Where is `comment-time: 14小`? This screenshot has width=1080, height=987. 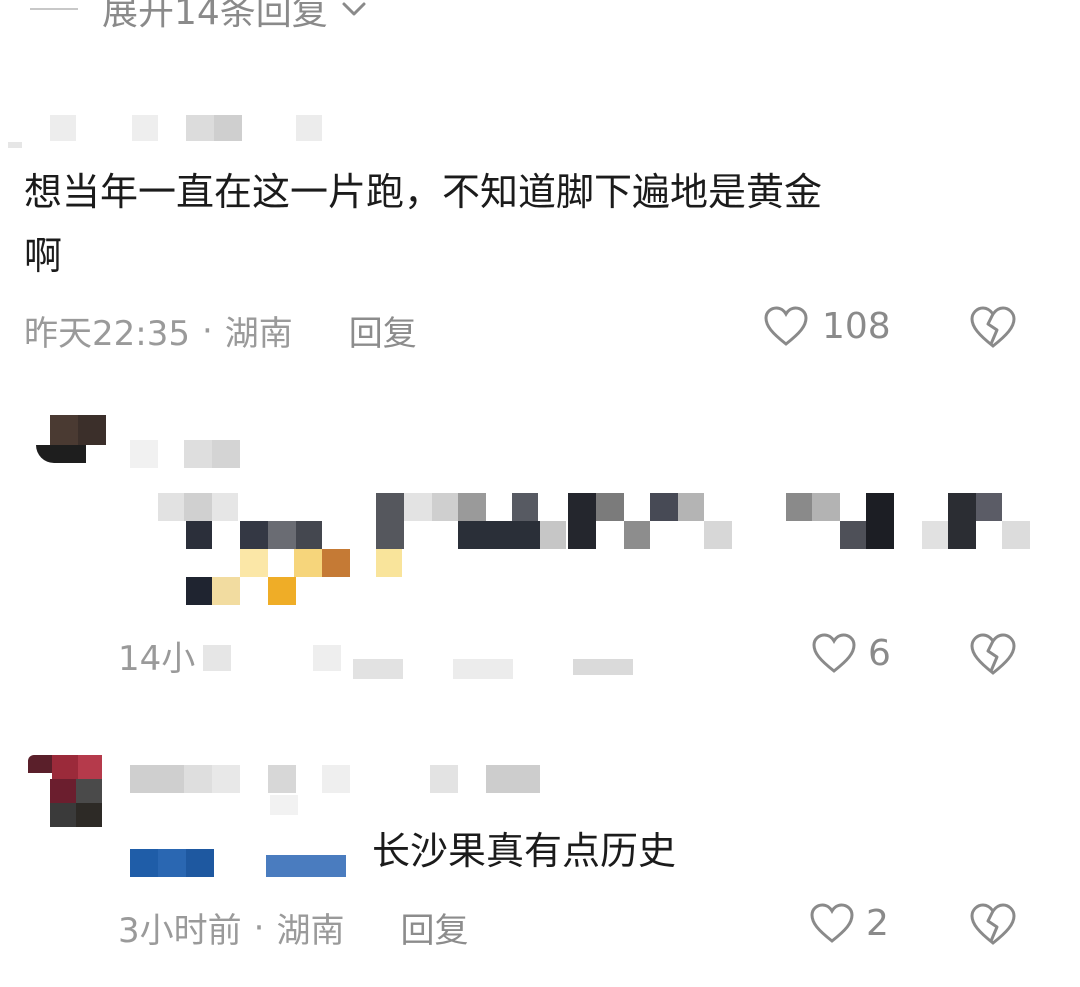 comment-time: 14小 is located at coordinates (157, 659).